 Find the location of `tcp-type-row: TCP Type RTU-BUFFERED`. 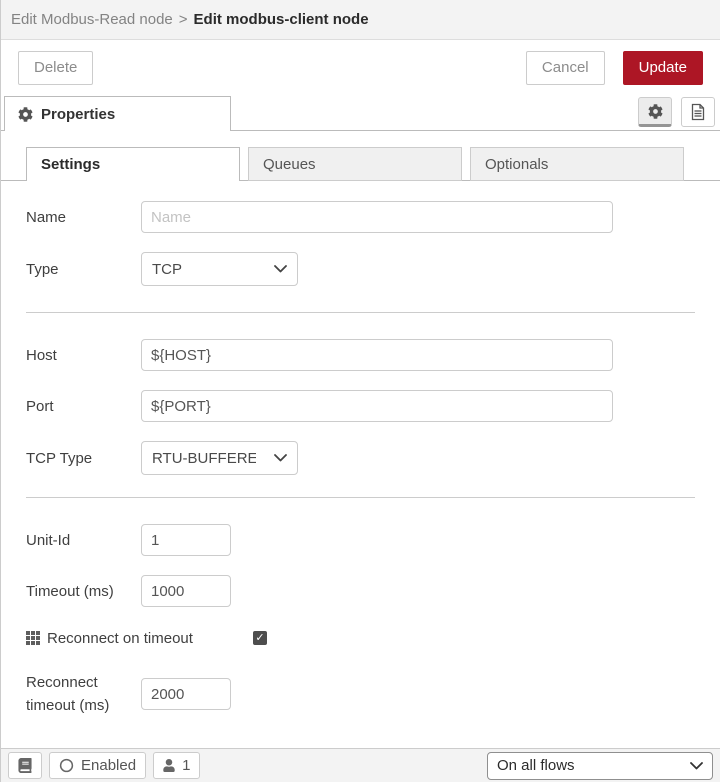

tcp-type-row: TCP Type RTU-BUFFERED is located at coordinates (360, 458).